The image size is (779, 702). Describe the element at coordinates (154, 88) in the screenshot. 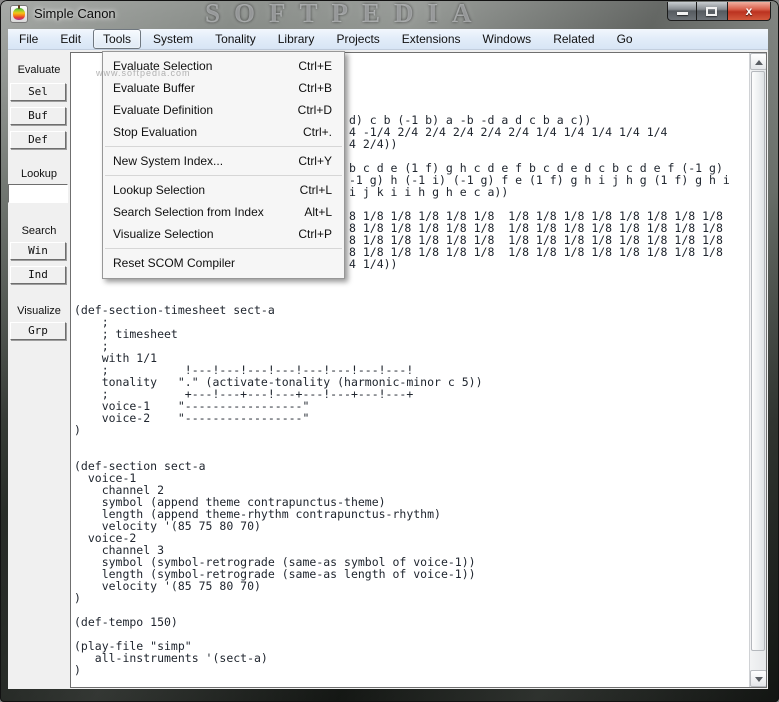

I see `menu-item-label: Evaluate Buffer` at that location.